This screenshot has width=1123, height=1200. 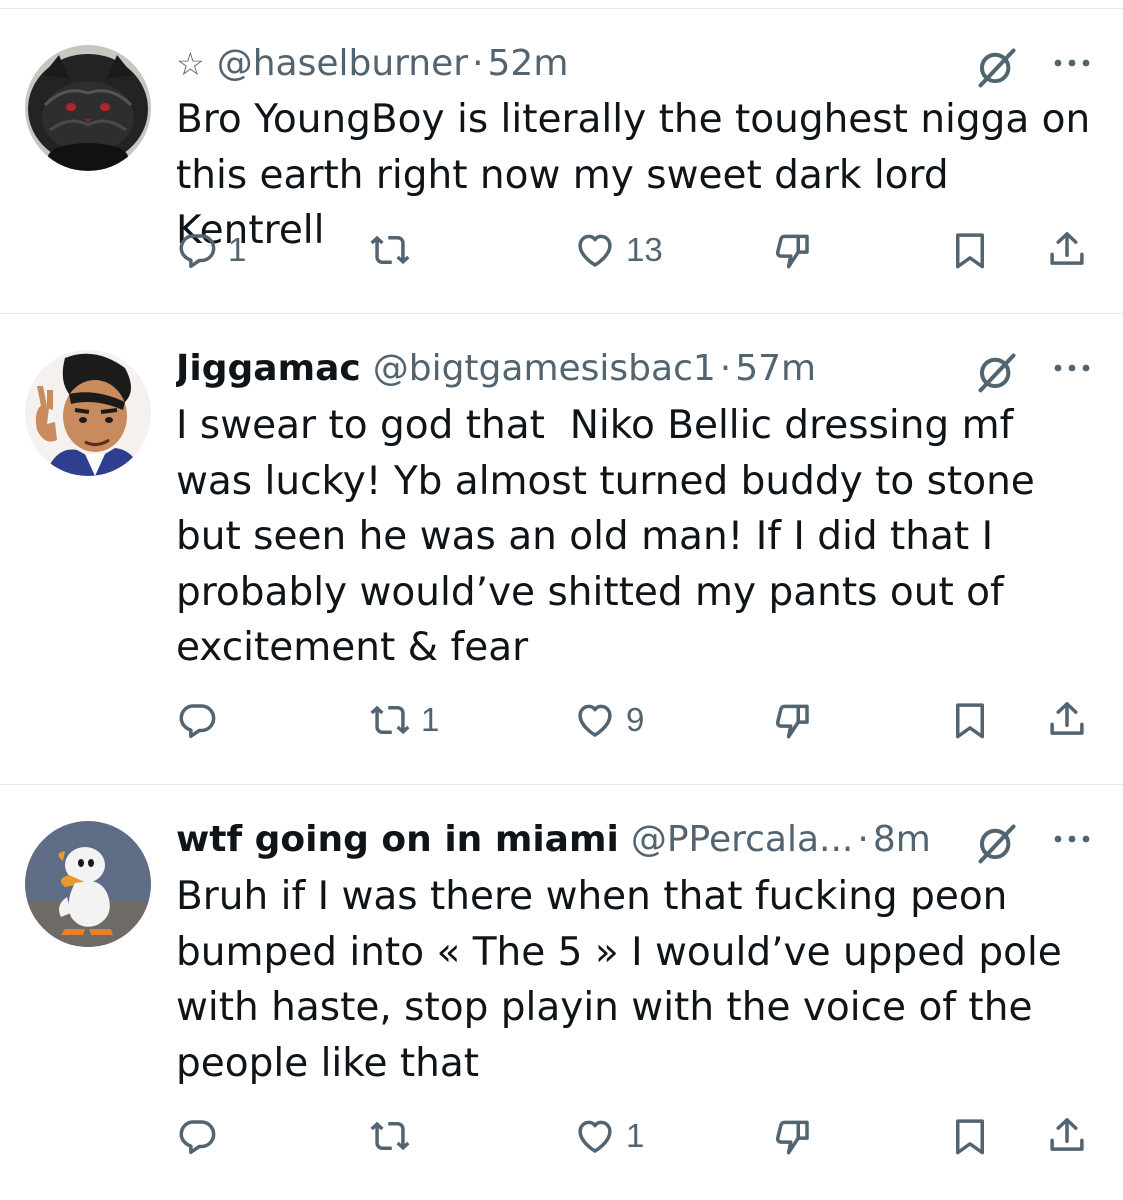 I want to click on cat-avatar-image, so click(x=88, y=108).